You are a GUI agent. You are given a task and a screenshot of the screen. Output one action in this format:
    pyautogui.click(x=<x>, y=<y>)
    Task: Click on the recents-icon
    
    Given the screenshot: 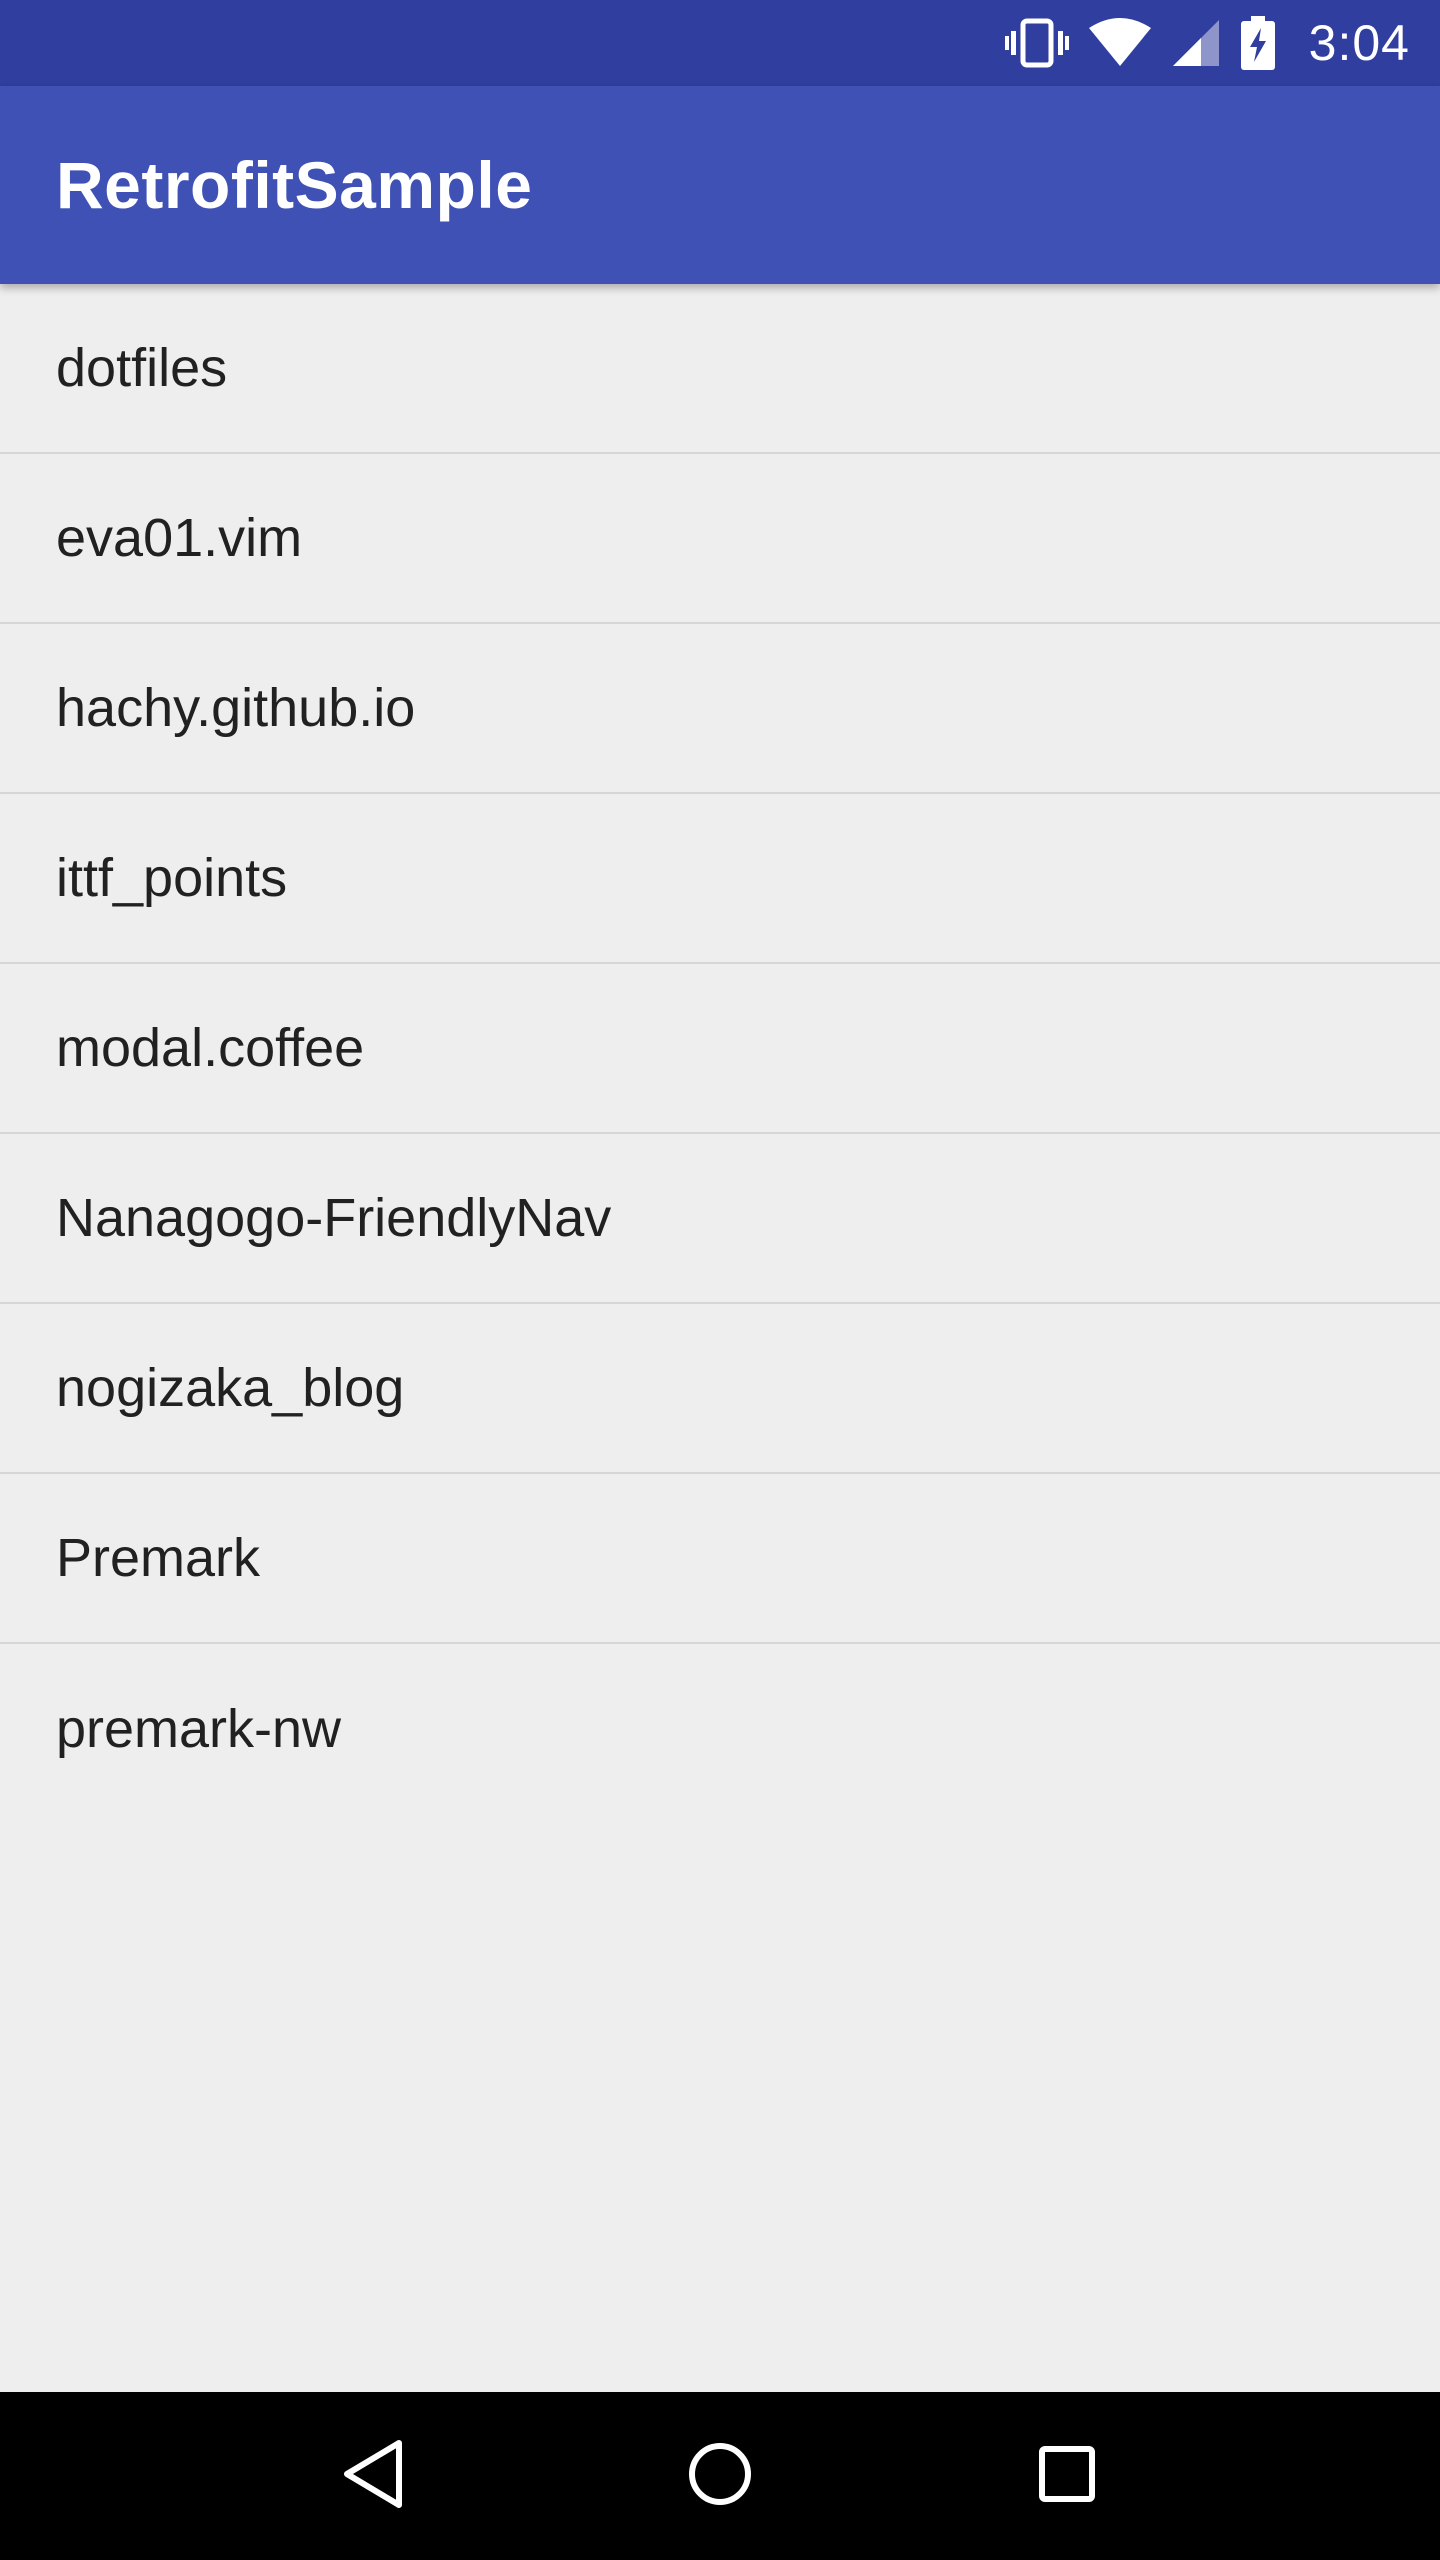 What is the action you would take?
    pyautogui.click(x=1067, y=2476)
    